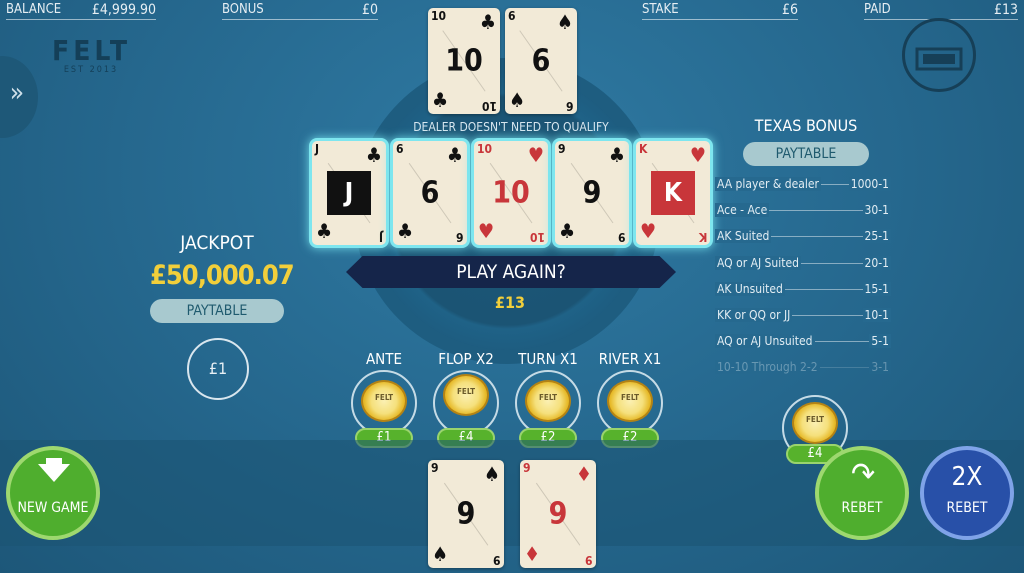 The width and height of the screenshot is (1024, 573). Describe the element at coordinates (53, 493) in the screenshot. I see `new-game-button: NEW GAME` at that location.